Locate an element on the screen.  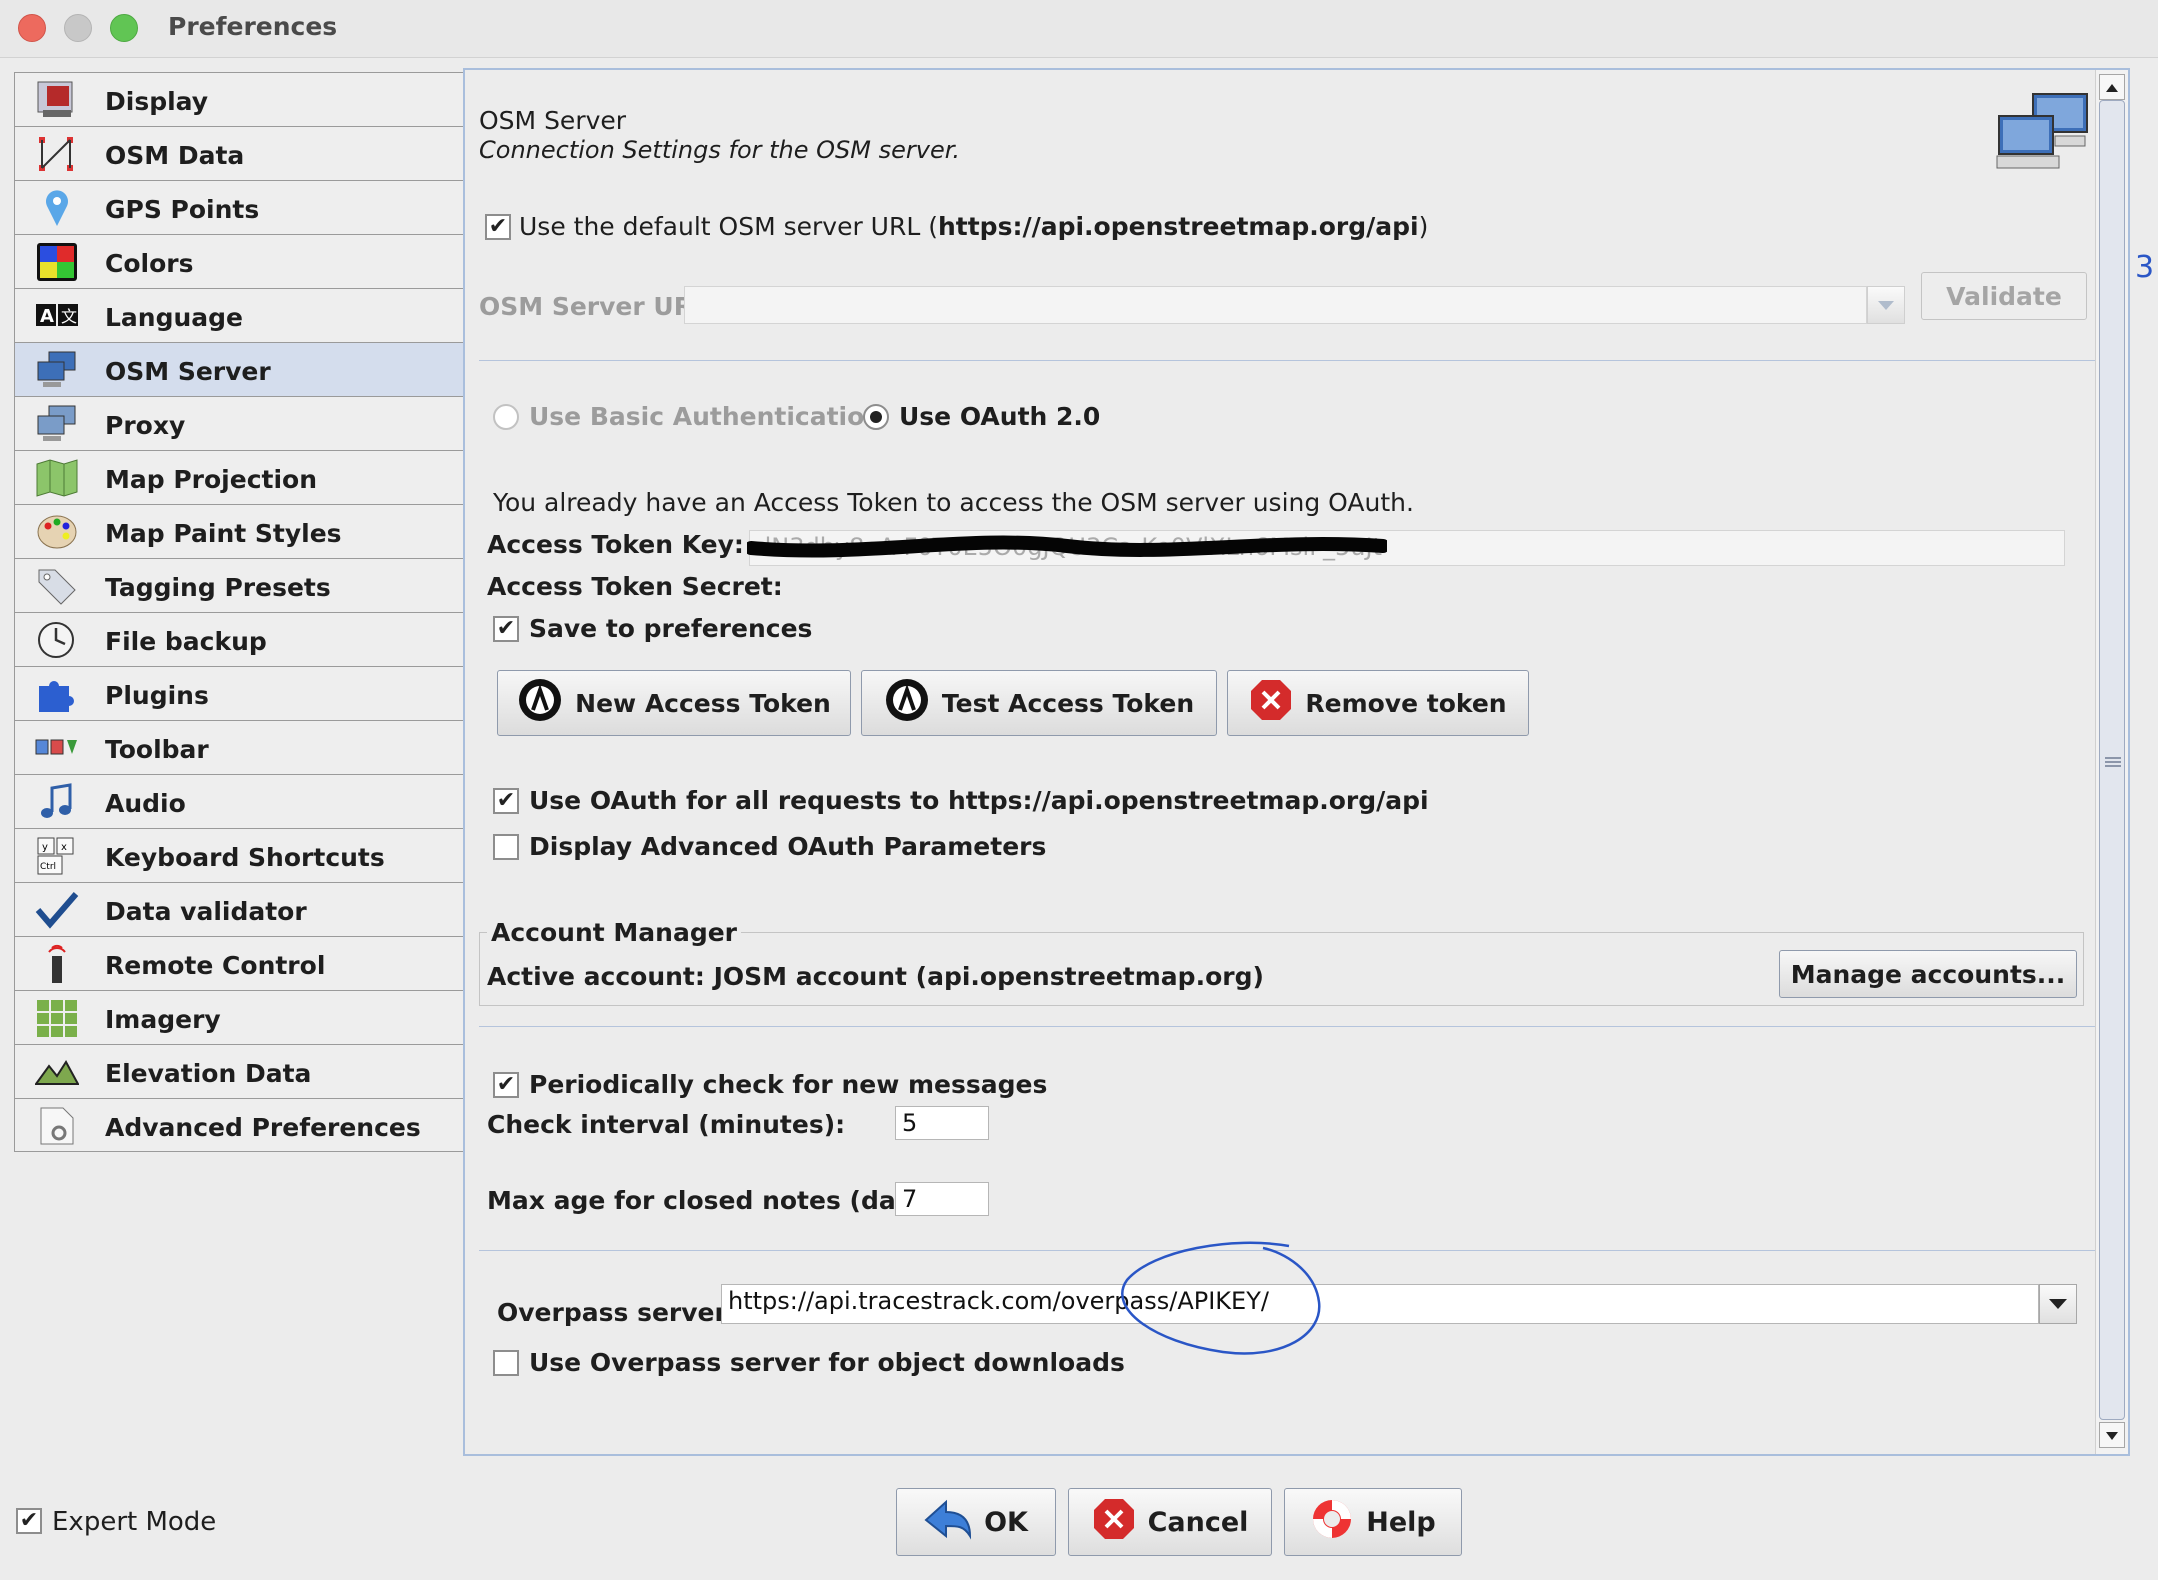
sidebar-item-tagging-presets: Tagging Presets is located at coordinates (239, 585).